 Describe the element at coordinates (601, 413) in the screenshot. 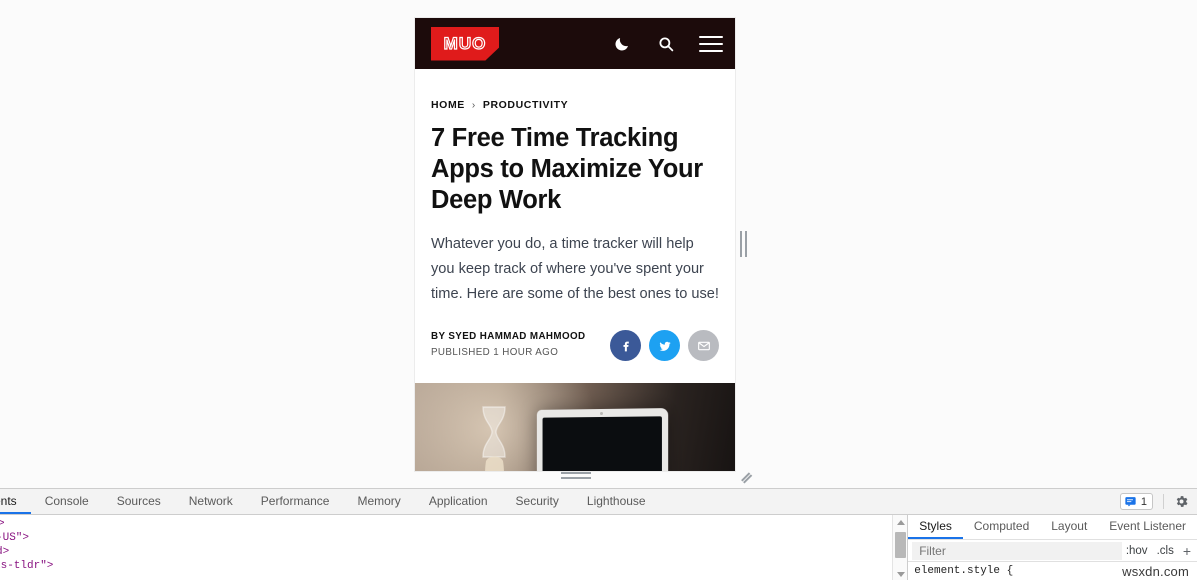

I see `laptop-camera` at that location.